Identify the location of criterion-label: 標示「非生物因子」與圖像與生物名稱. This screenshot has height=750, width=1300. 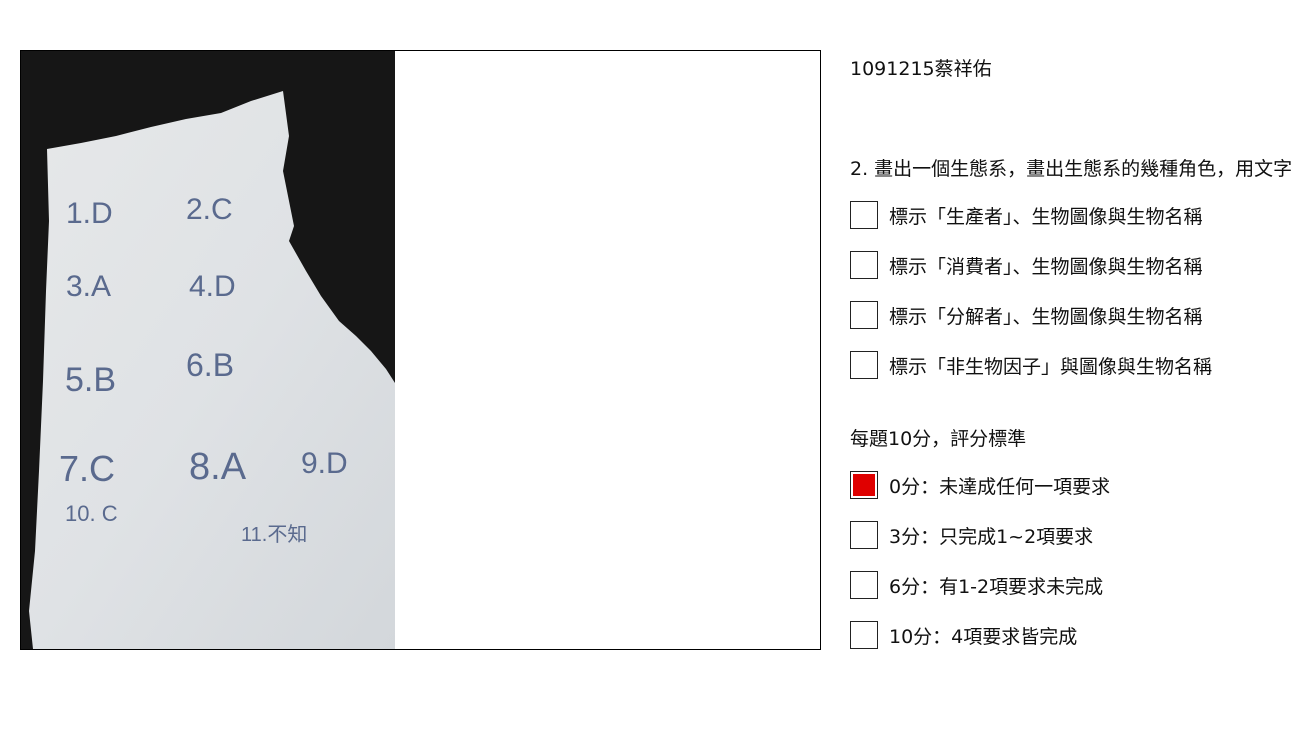
(1051, 366).